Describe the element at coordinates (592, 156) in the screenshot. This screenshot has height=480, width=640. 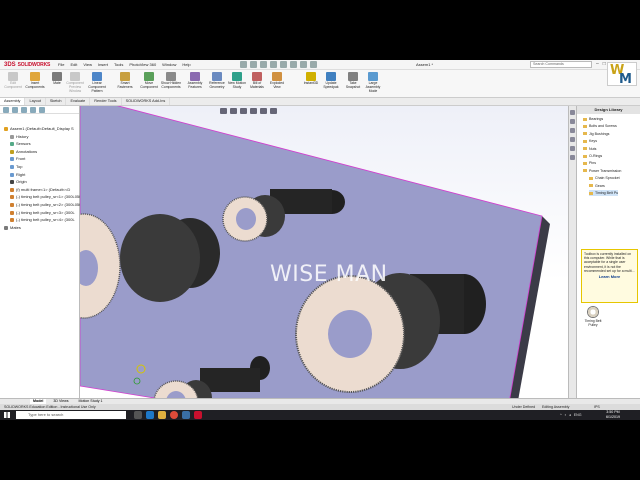
I see `design-library-item: O-Rings` at that location.